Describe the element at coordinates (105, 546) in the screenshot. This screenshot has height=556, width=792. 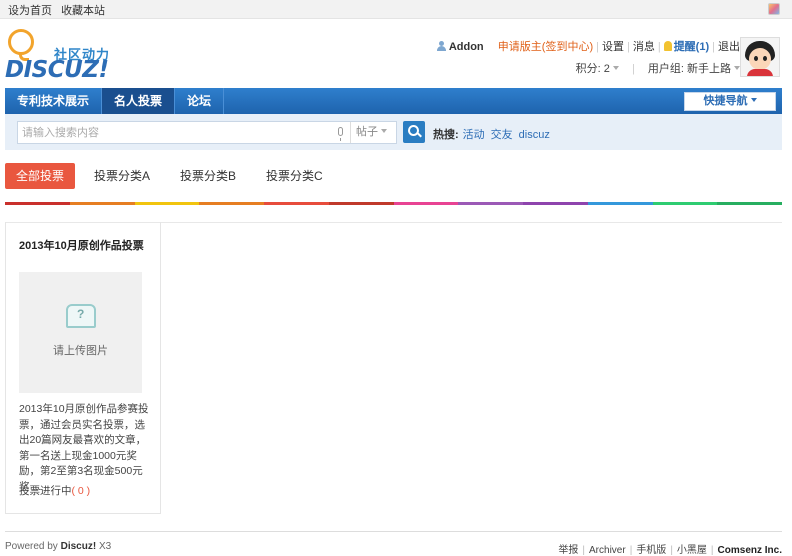
I see `version-text: X3` at that location.